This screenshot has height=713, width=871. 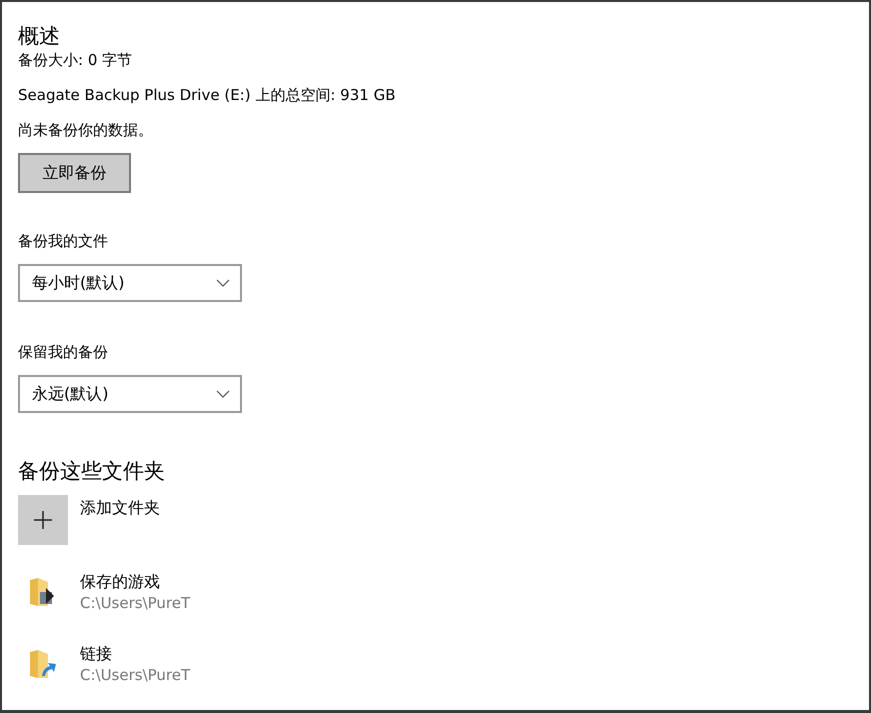 I want to click on info-text: Seagate Backup Plus Drive (E:) 上的总空间: 931 GB, so click(x=207, y=95).